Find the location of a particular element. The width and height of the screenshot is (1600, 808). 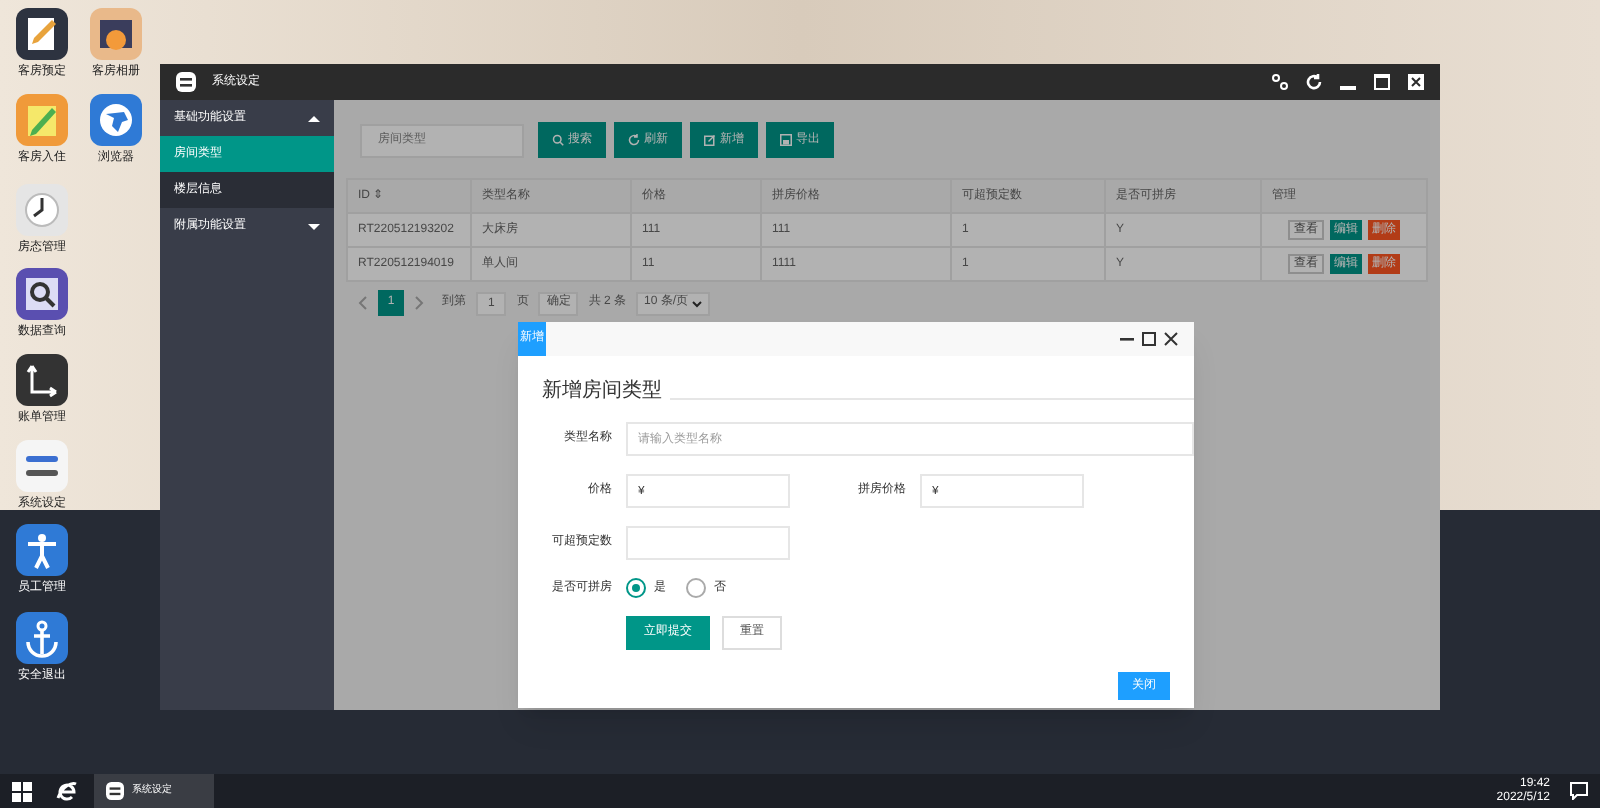

anchor-icon is located at coordinates (42, 638).